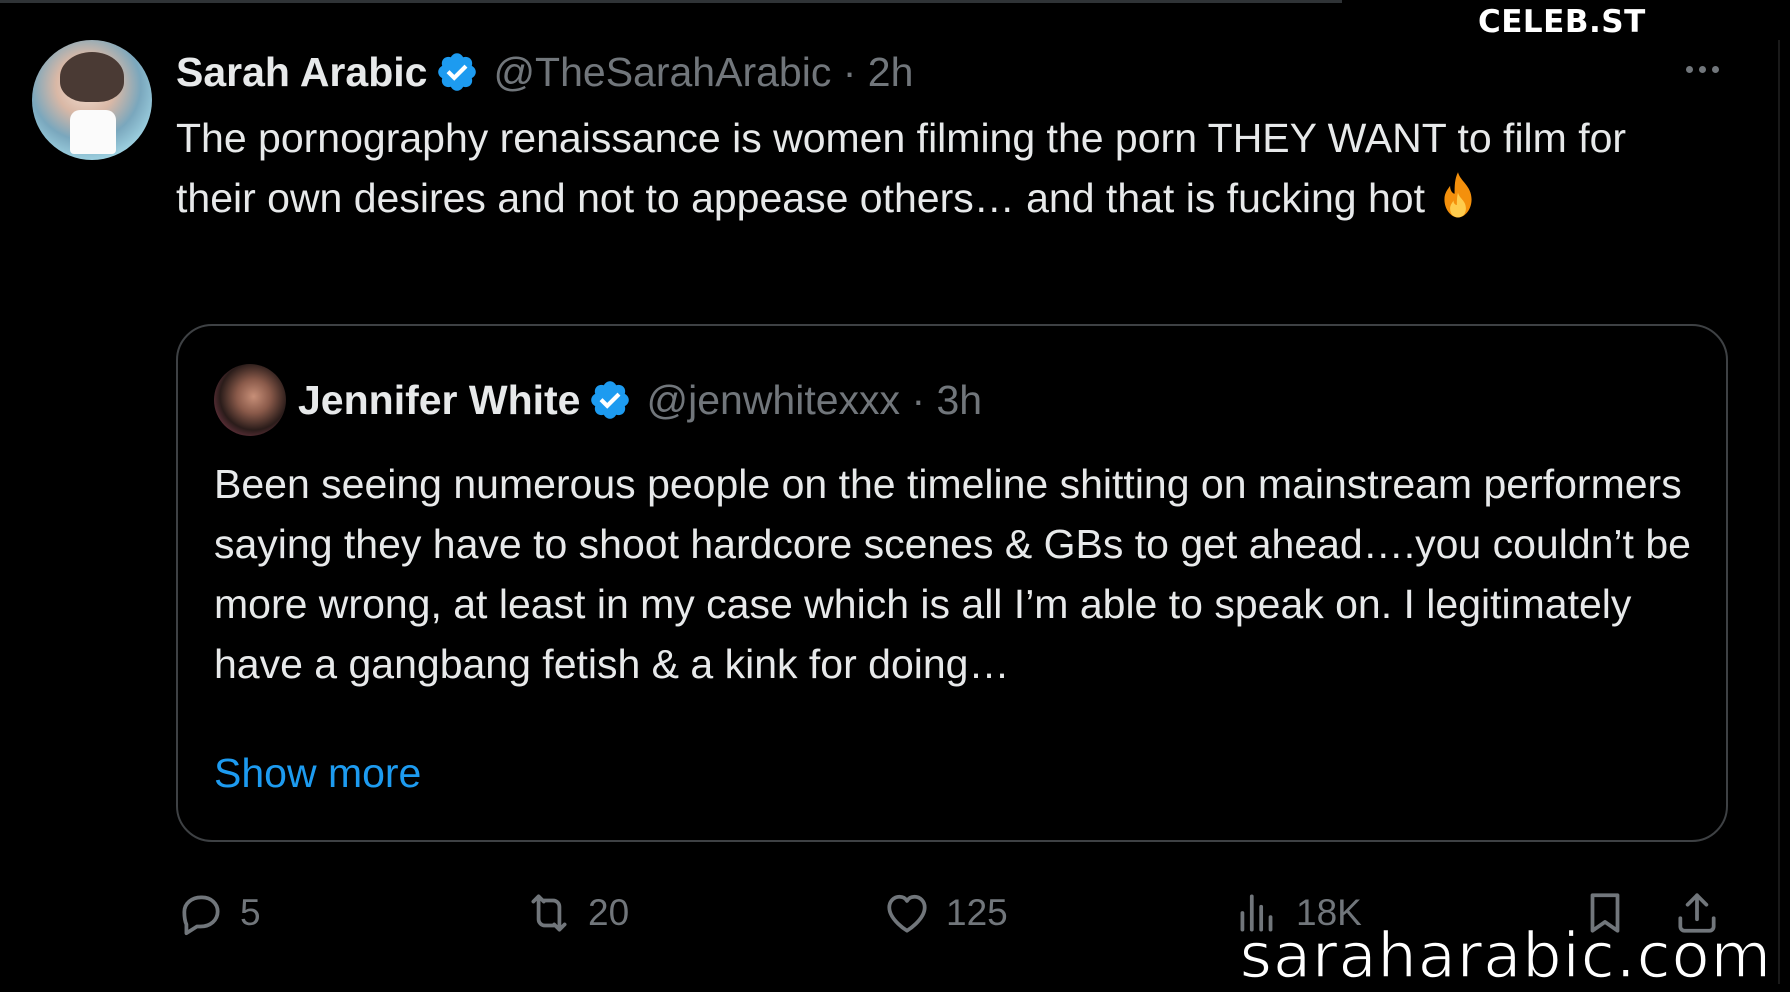 The height and width of the screenshot is (992, 1790). Describe the element at coordinates (640, 400) in the screenshot. I see `quoted-tweet-header: Jennifer White @jenwhitexxx · 3h` at that location.